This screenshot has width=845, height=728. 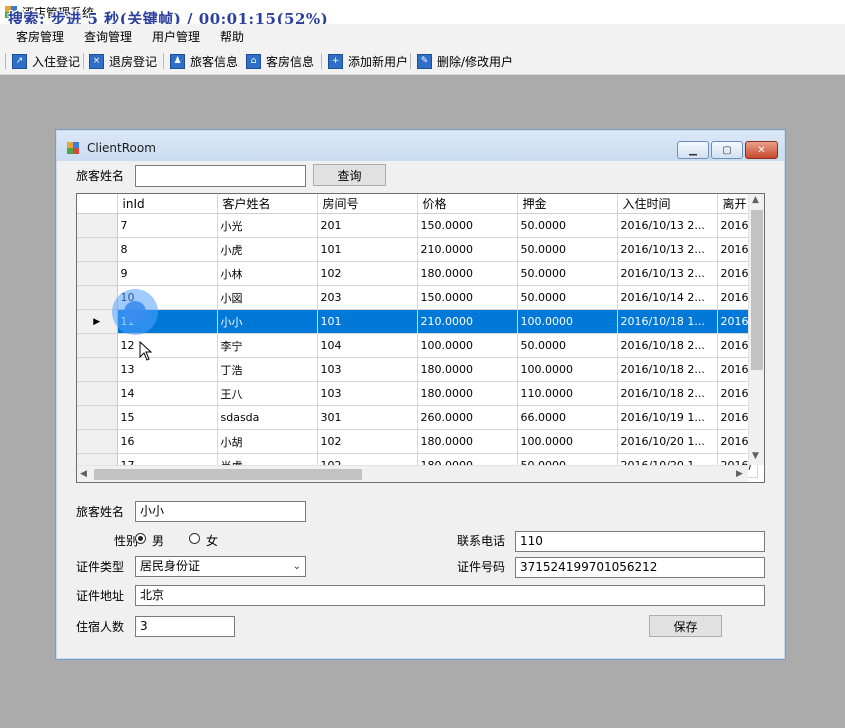 I want to click on table-cell: 丁浩, so click(x=267, y=369).